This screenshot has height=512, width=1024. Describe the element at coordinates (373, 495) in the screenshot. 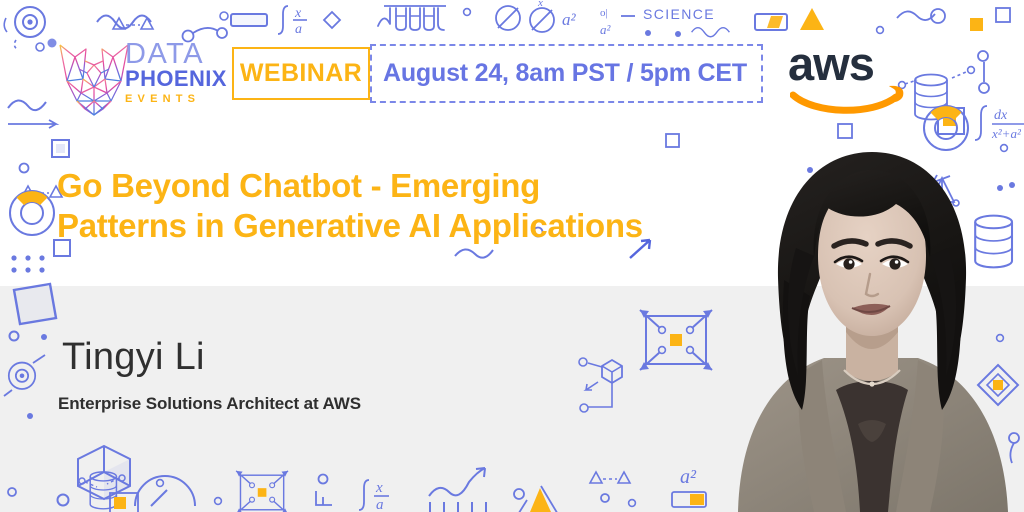

I see `doodle-integral-bottom: x a` at that location.